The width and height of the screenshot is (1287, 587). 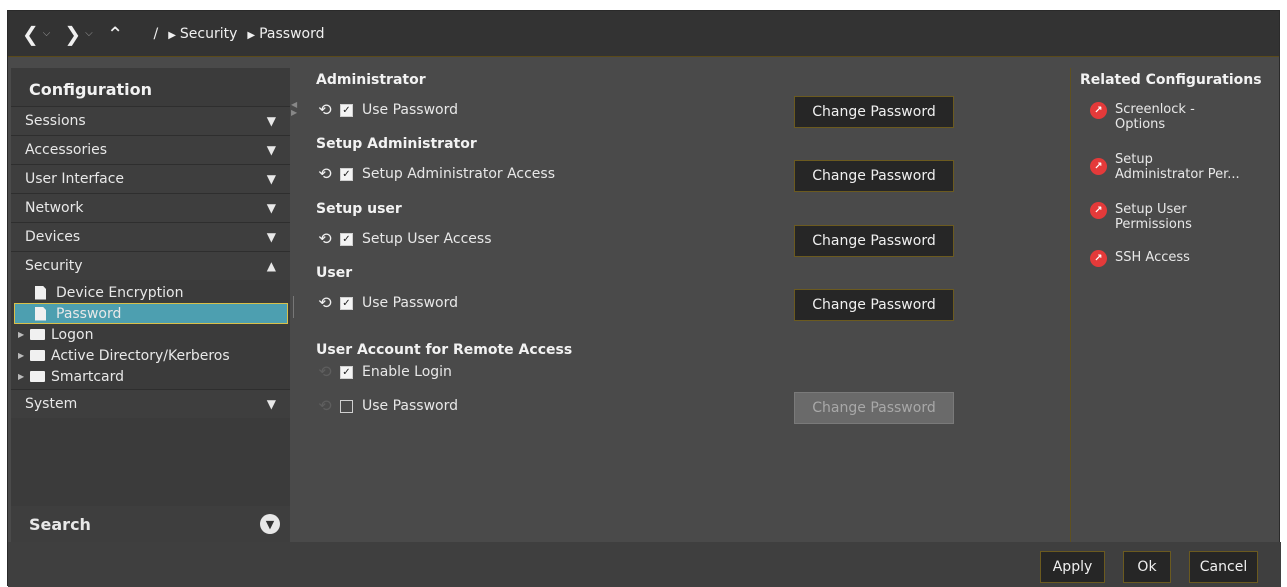 I want to click on tree-item-label: Smartcard, so click(x=88, y=376).